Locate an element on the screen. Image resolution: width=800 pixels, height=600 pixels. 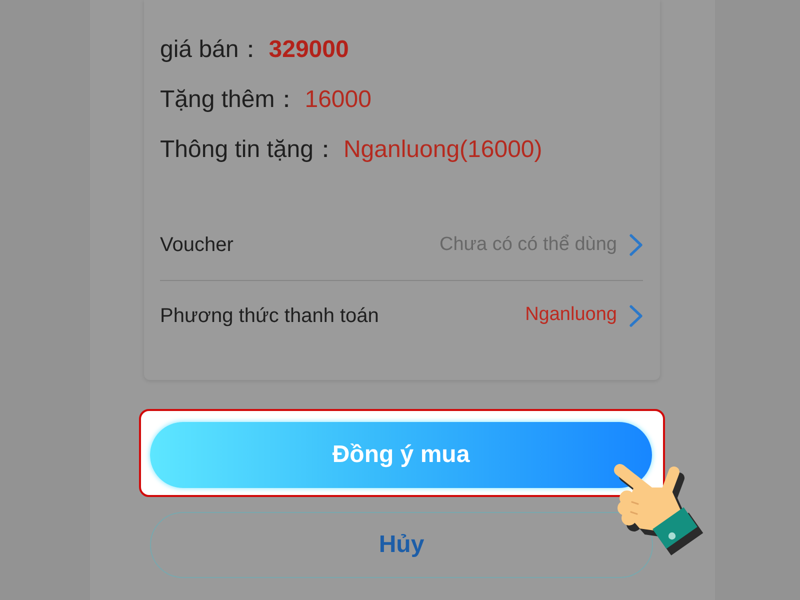
field-label: Tặng thêm： is located at coordinates (229, 100).